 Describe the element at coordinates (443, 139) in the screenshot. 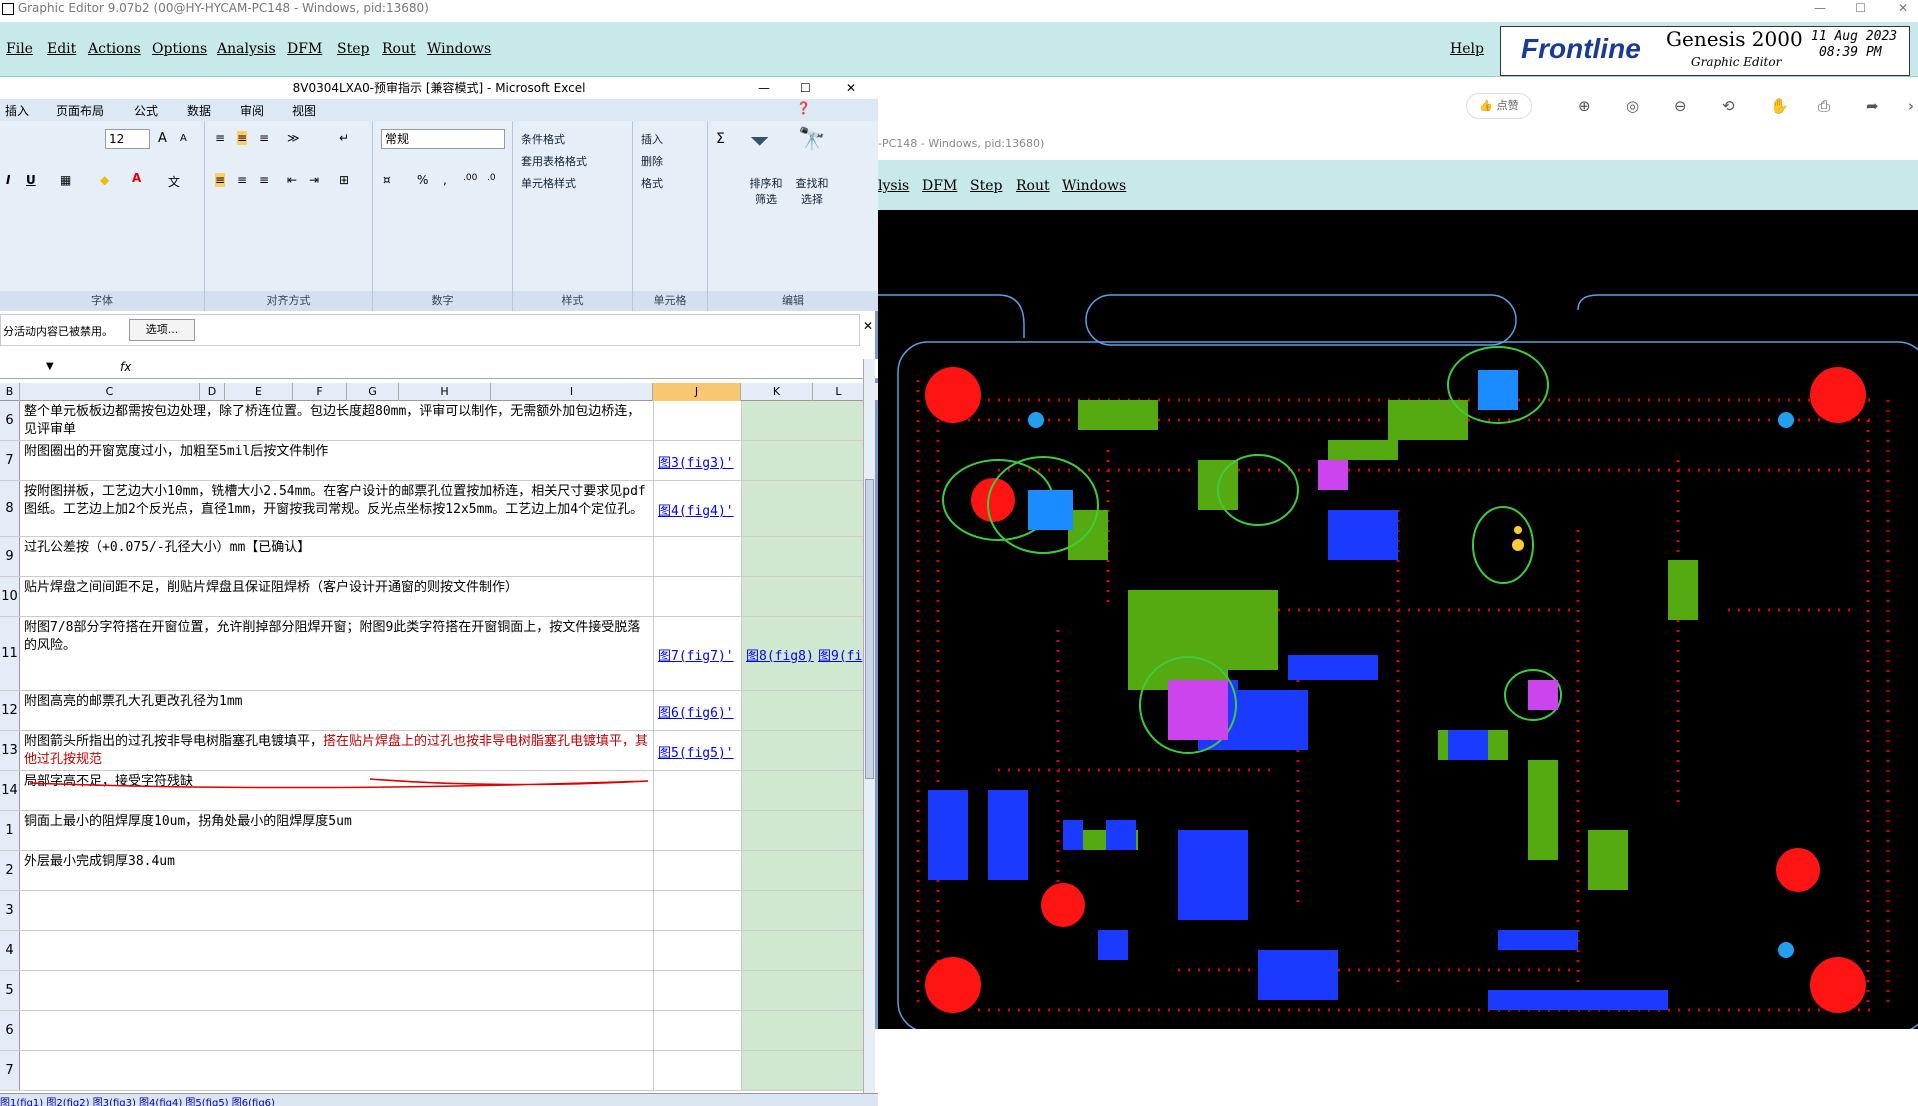

I see `number-format-select: 常规` at that location.